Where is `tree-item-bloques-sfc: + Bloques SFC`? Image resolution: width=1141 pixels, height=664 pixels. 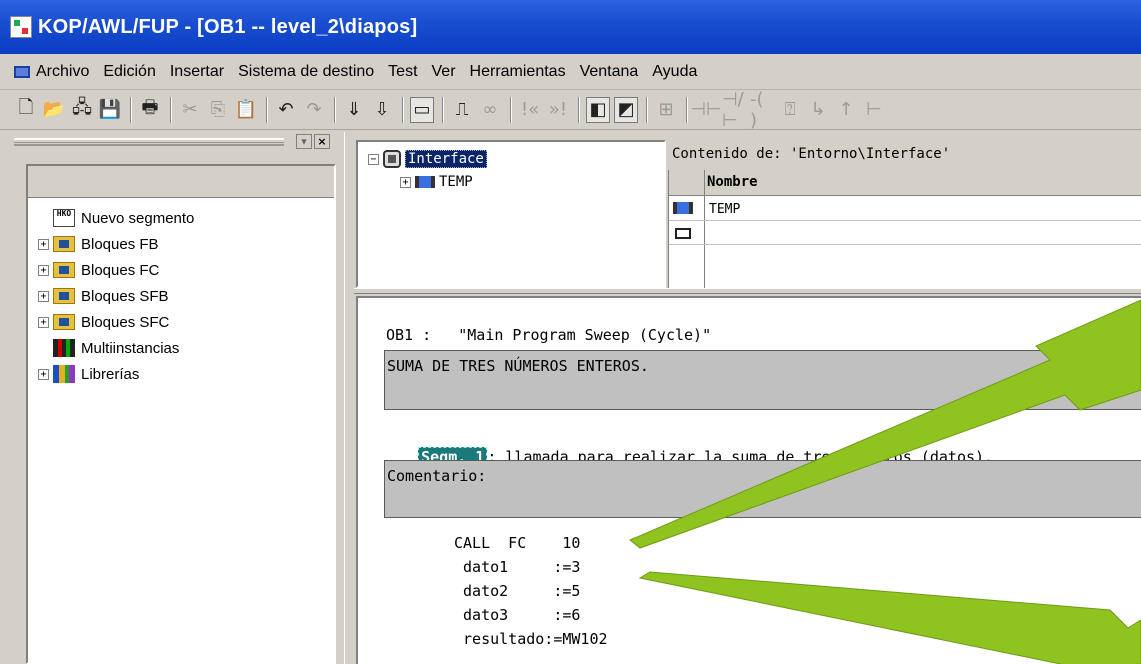
tree-item-bloques-sfc: + Bloques SFC is located at coordinates (103, 322).